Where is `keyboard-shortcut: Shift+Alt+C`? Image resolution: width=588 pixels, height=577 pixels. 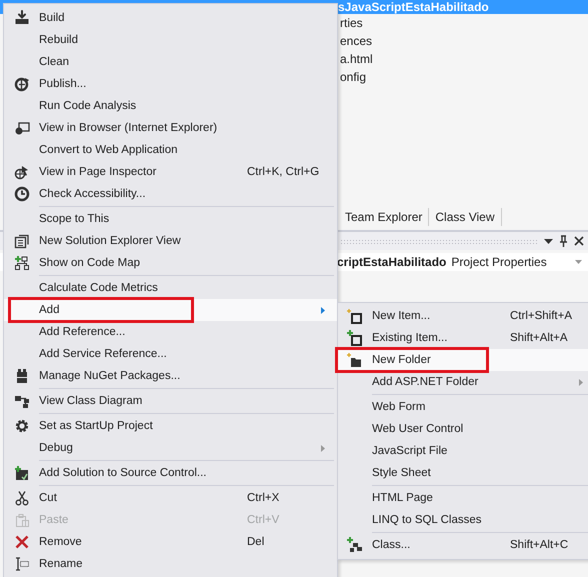 keyboard-shortcut: Shift+Alt+C is located at coordinates (539, 545).